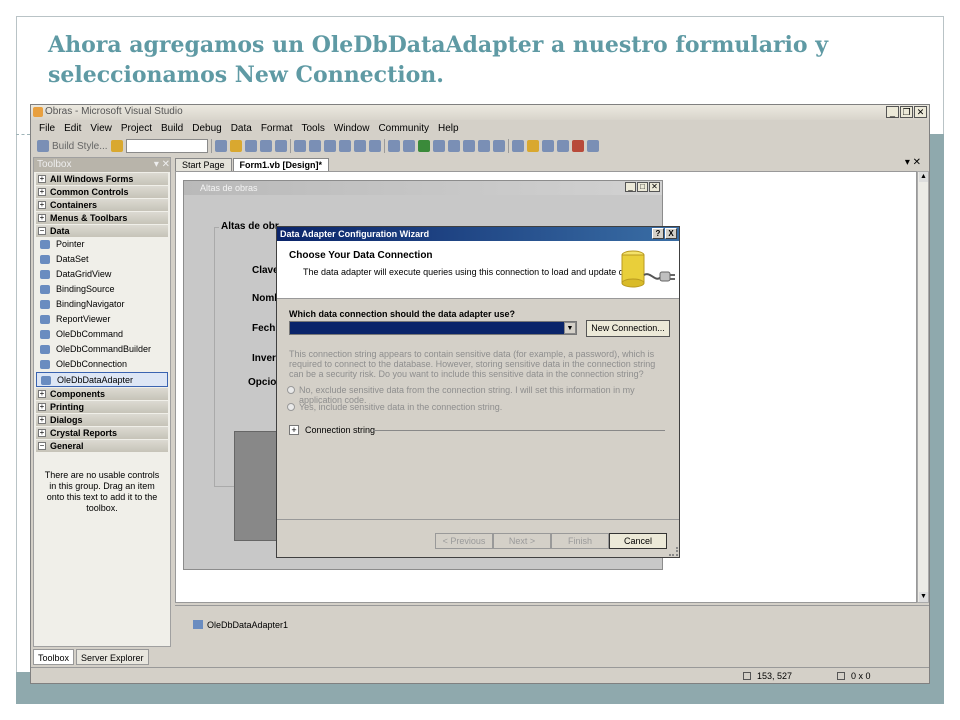 This screenshot has width=960, height=720. I want to click on close-button: ✕, so click(920, 112).